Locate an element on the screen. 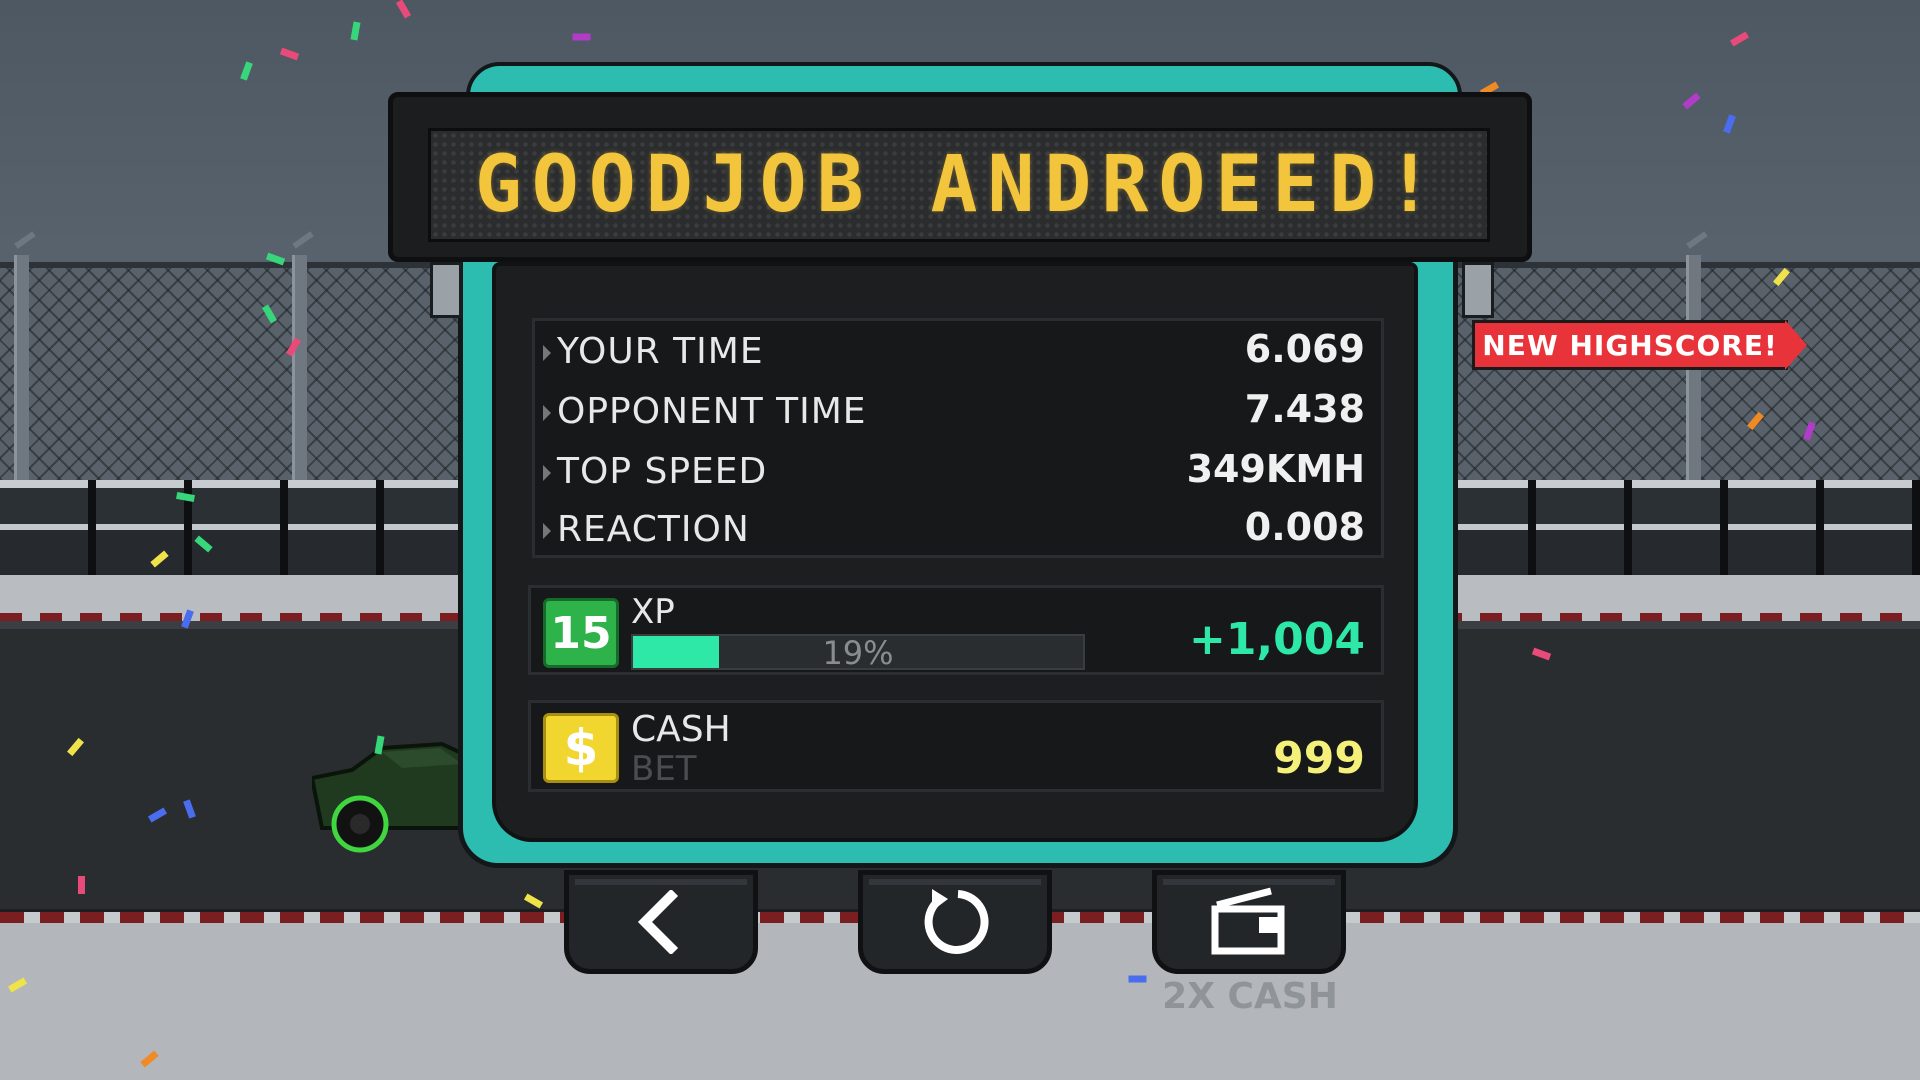  dollar-coin-icon: $ is located at coordinates (581, 748).